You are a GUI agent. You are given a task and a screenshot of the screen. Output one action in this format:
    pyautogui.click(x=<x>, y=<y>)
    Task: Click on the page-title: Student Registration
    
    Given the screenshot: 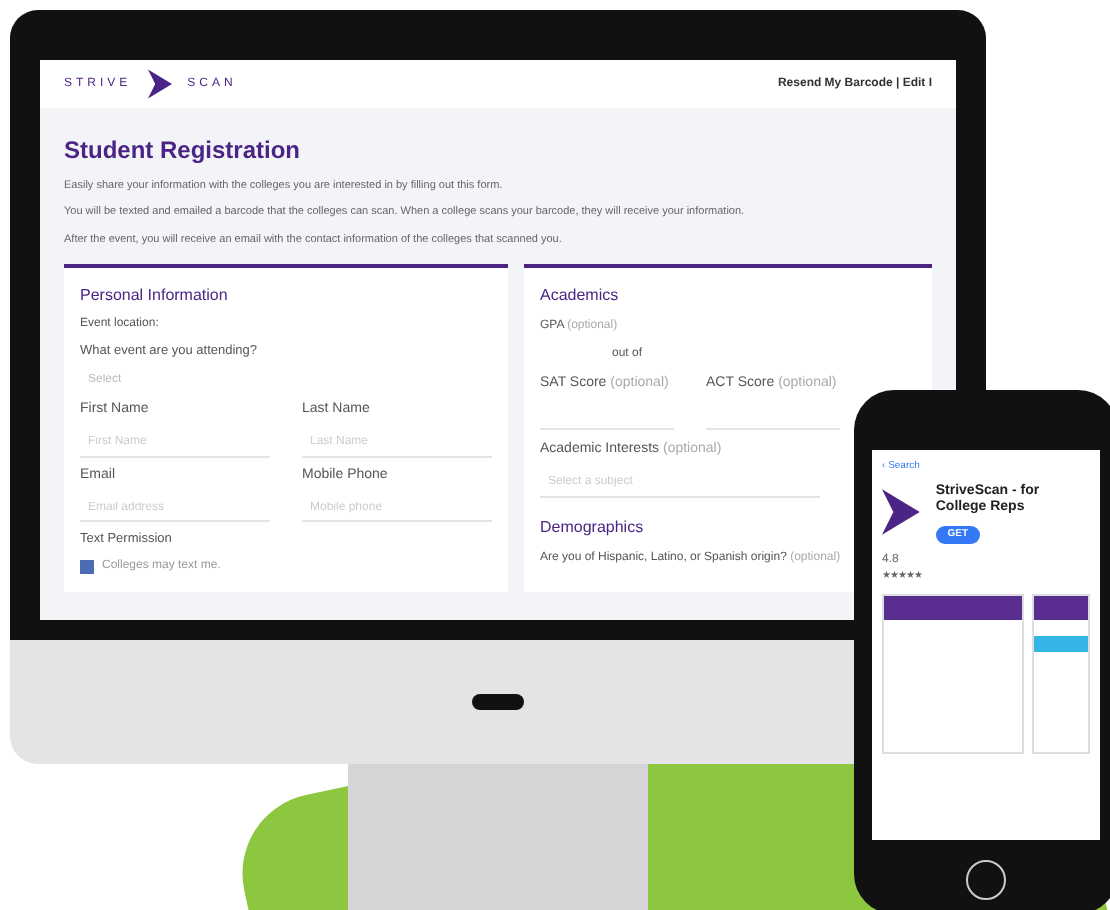 What is the action you would take?
    pyautogui.click(x=183, y=151)
    